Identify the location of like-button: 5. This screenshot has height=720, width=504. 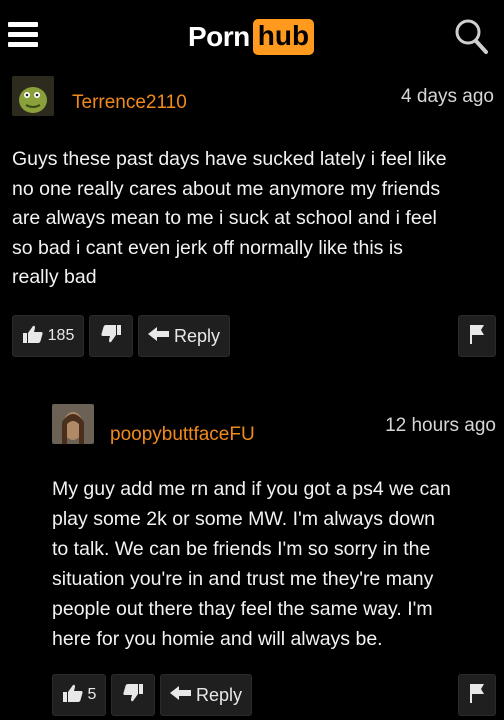
(79, 695).